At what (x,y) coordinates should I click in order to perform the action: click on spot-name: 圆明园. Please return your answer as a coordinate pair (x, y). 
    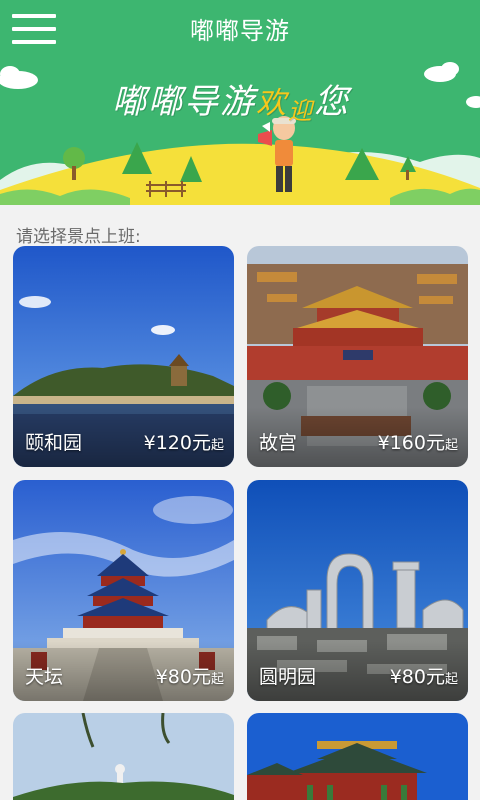
    Looking at the image, I should click on (288, 677).